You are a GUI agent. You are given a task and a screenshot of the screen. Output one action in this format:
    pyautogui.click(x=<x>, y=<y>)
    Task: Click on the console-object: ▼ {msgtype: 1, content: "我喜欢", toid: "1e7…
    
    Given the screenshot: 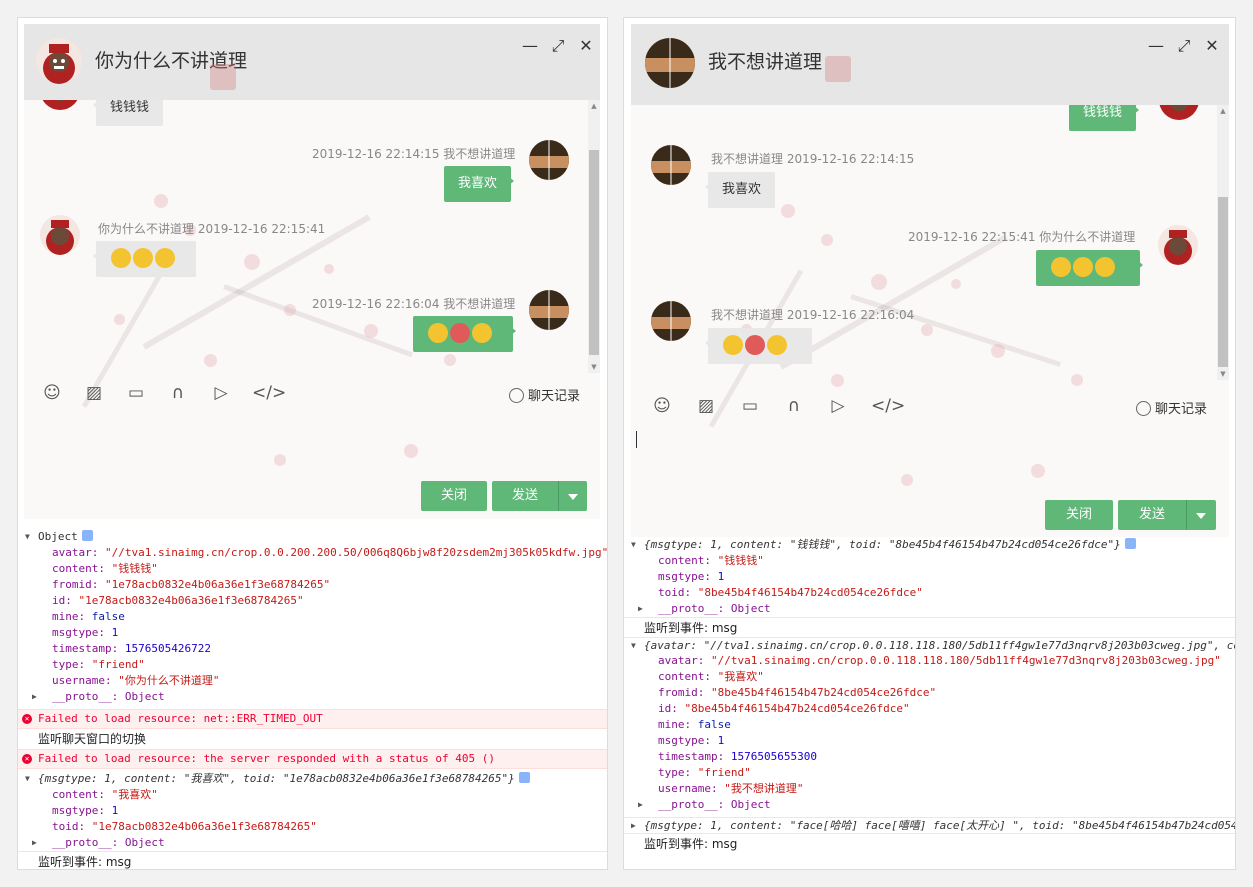 What is the action you would take?
    pyautogui.click(x=312, y=779)
    